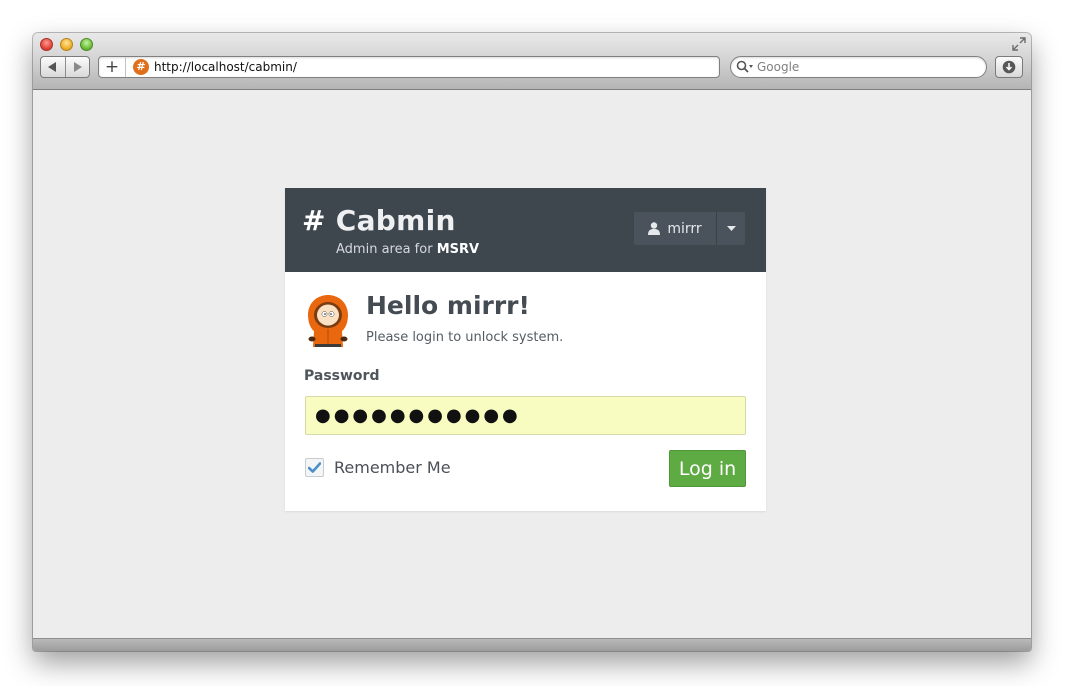  What do you see at coordinates (409, 67) in the screenshot?
I see `address-bar: + # http://localhost/cabmin/` at bounding box center [409, 67].